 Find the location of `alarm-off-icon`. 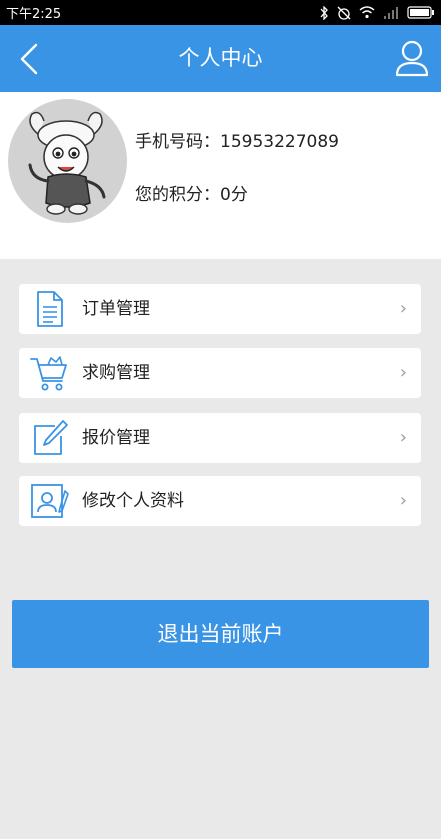

alarm-off-icon is located at coordinates (344, 13).